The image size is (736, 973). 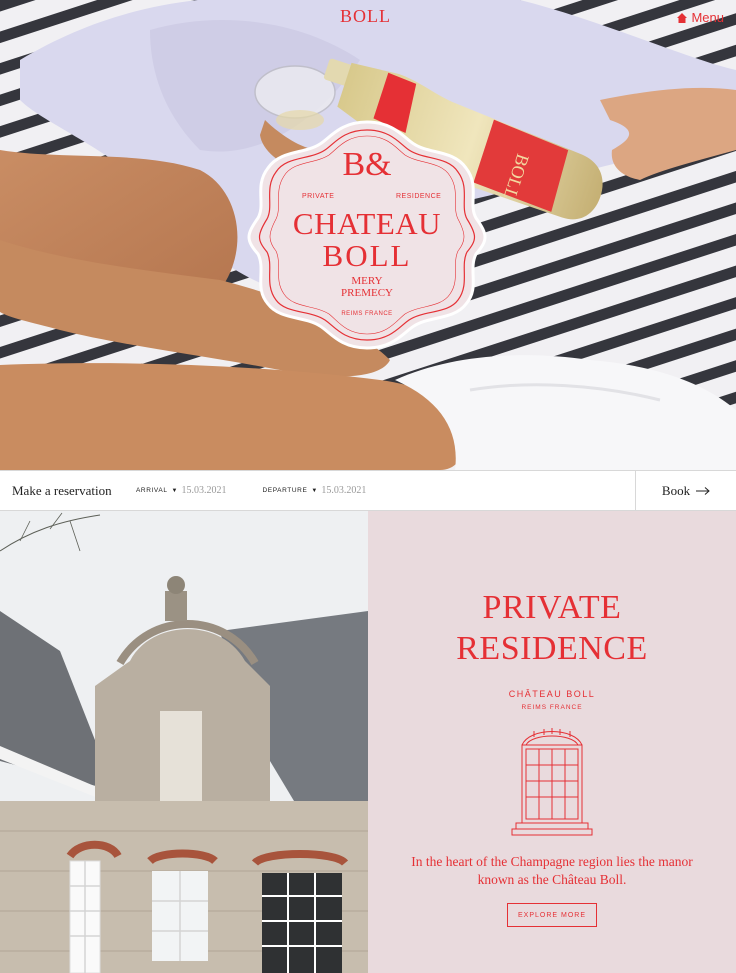 What do you see at coordinates (682, 17) in the screenshot?
I see `home-icon` at bounding box center [682, 17].